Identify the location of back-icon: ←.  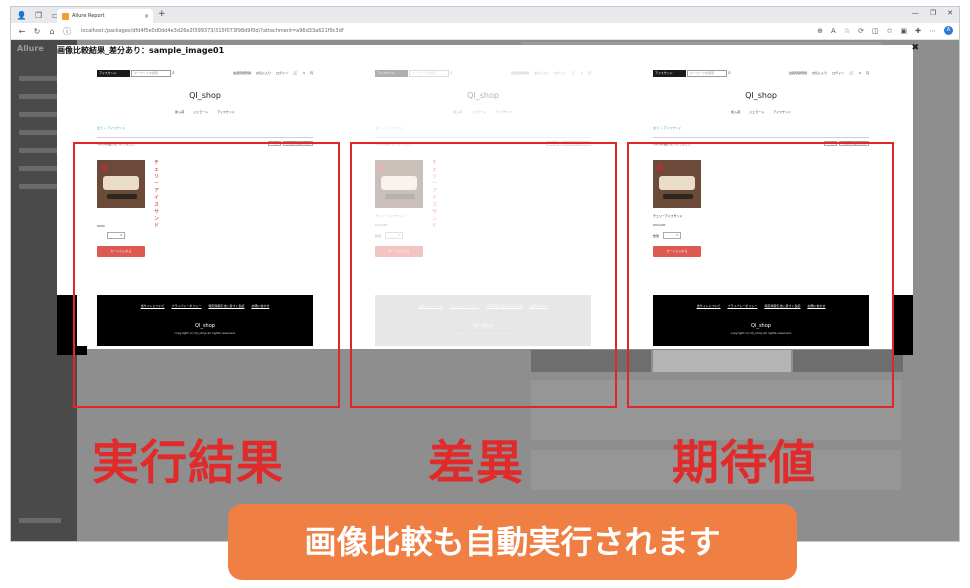
(22, 31).